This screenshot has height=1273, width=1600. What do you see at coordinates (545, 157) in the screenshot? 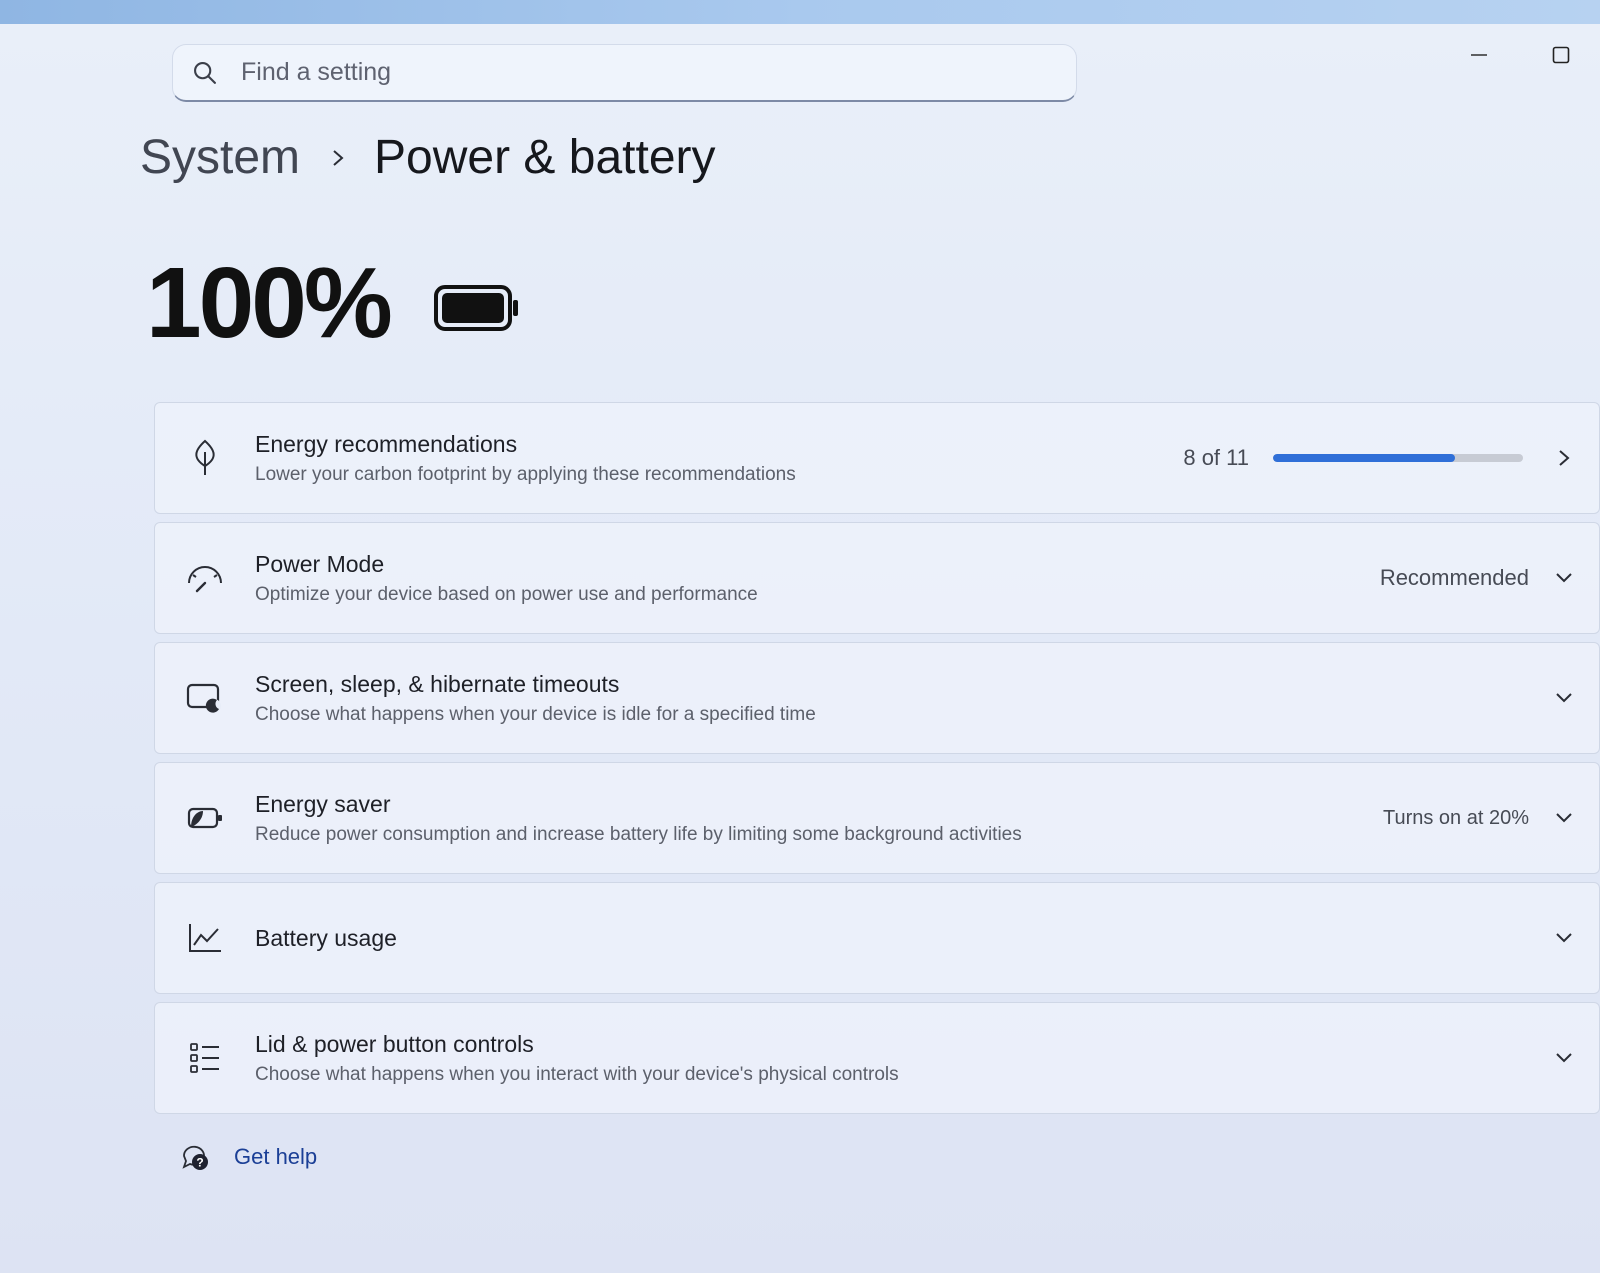
I see `page-title: Power & battery` at bounding box center [545, 157].